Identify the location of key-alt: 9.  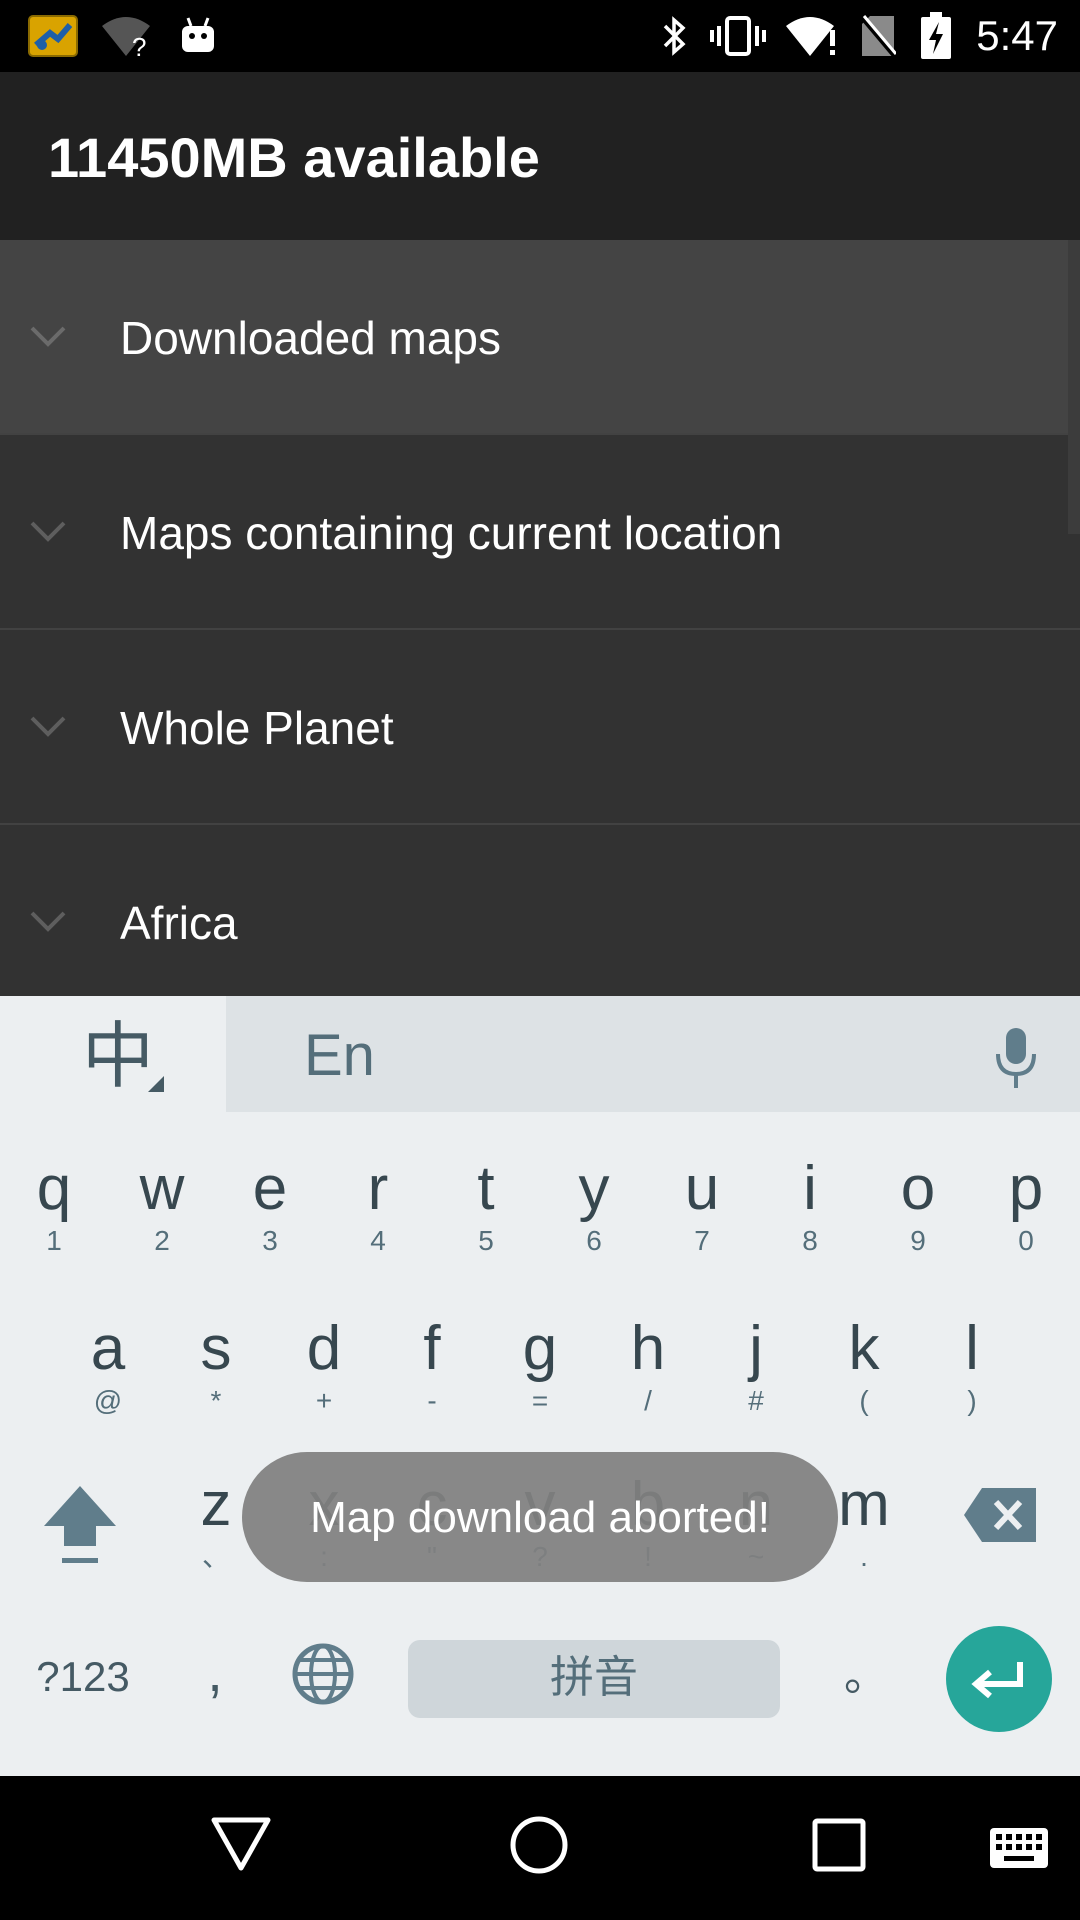
(918, 1240).